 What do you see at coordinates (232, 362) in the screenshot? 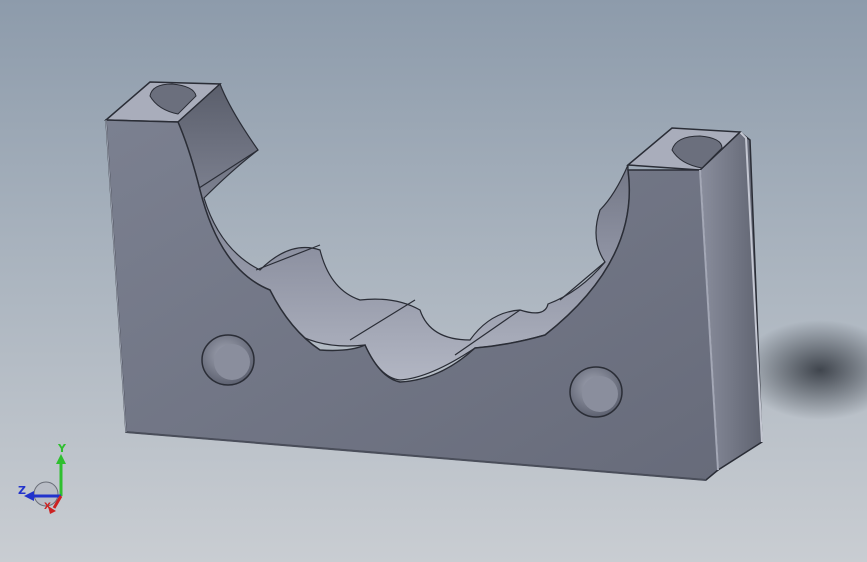
I see `left-mounting-hole-inner` at bounding box center [232, 362].